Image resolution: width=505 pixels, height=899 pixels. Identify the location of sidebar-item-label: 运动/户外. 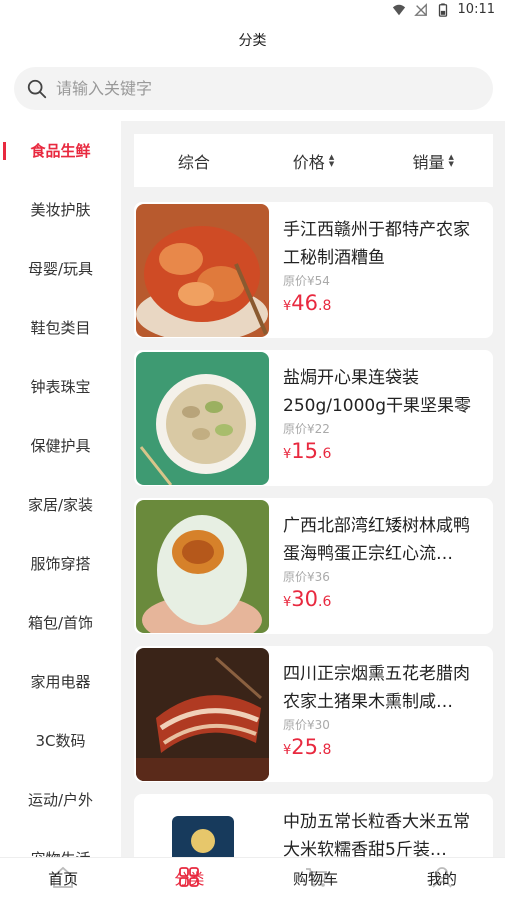
(60, 800).